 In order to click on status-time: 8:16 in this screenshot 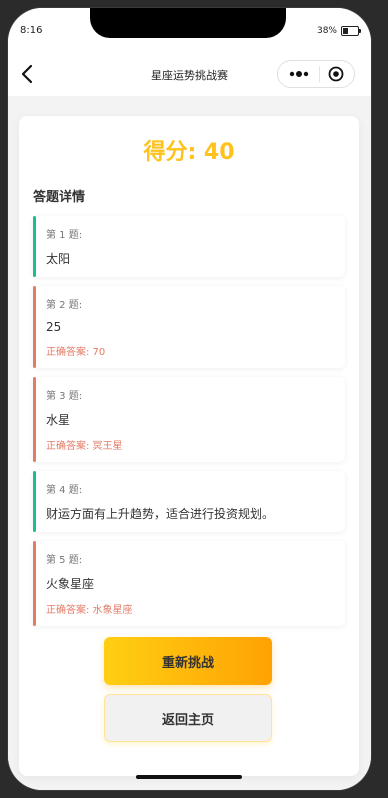, I will do `click(31, 30)`.